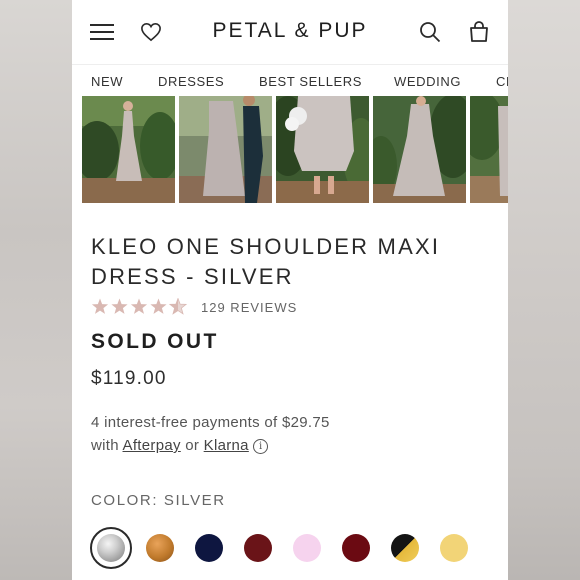  I want to click on nav-item-wedding: WEDDING, so click(427, 81).